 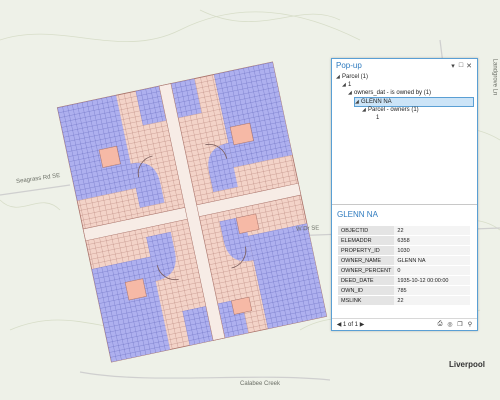 I want to click on attribute-key: DEED_DATE, so click(x=366, y=280).